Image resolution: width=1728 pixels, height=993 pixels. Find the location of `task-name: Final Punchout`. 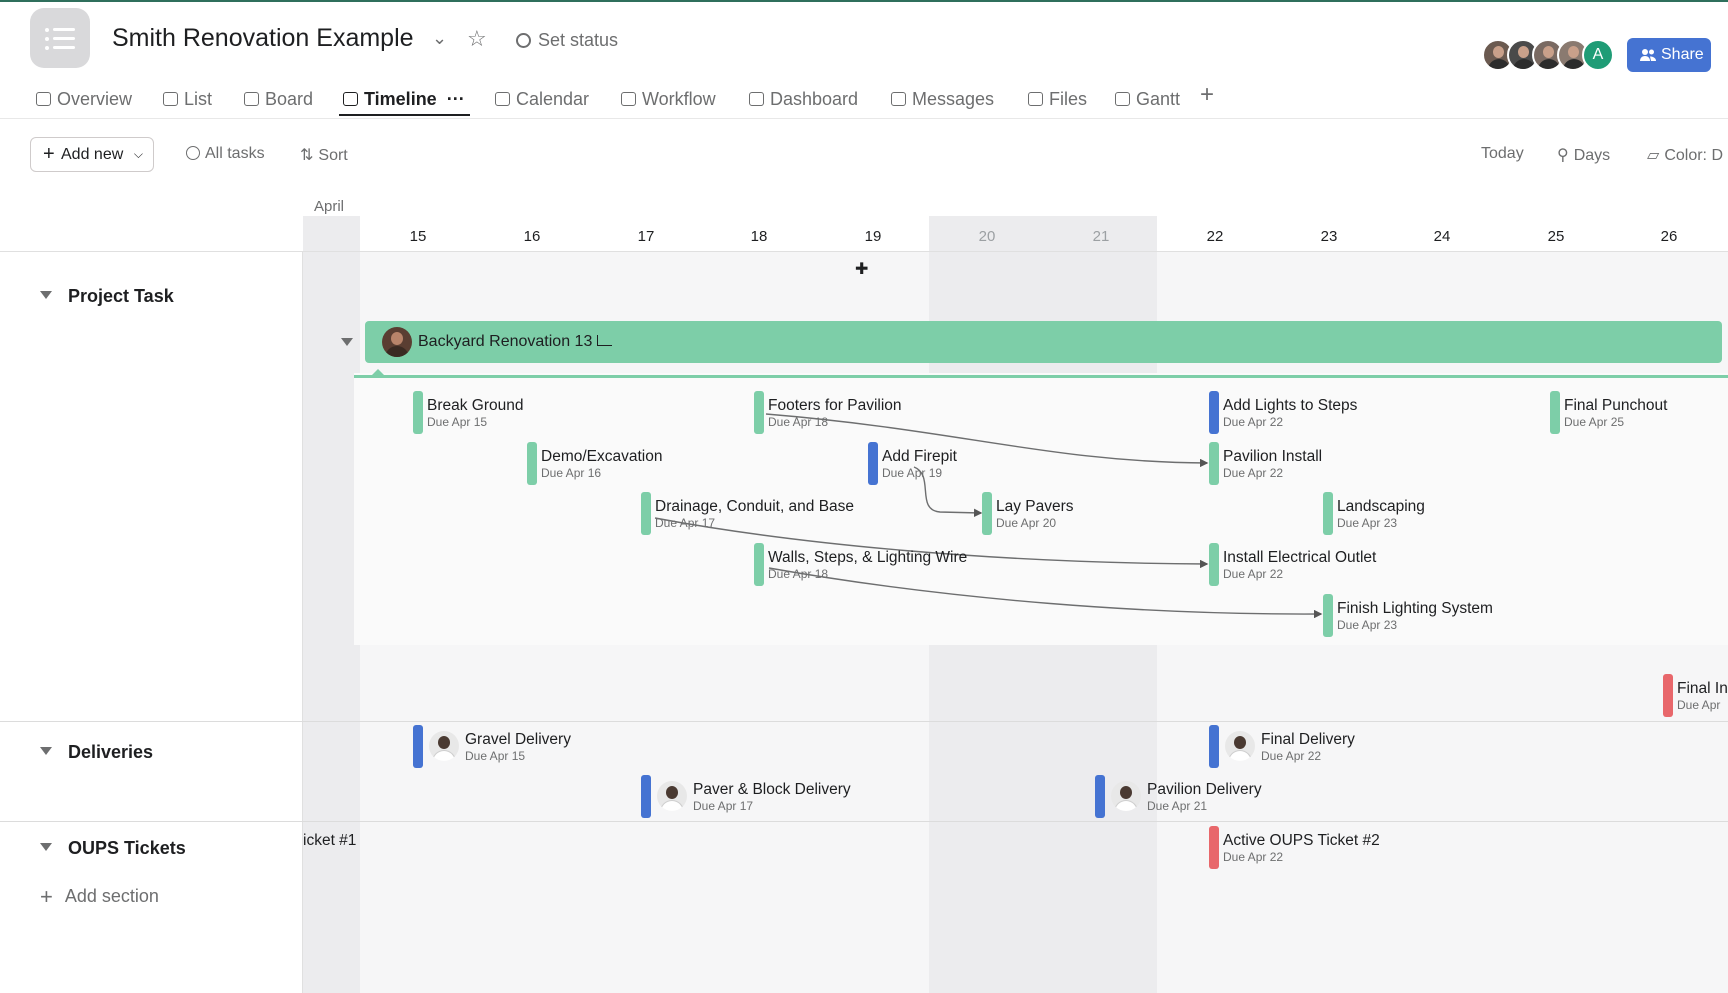

task-name: Final Punchout is located at coordinates (1616, 405).